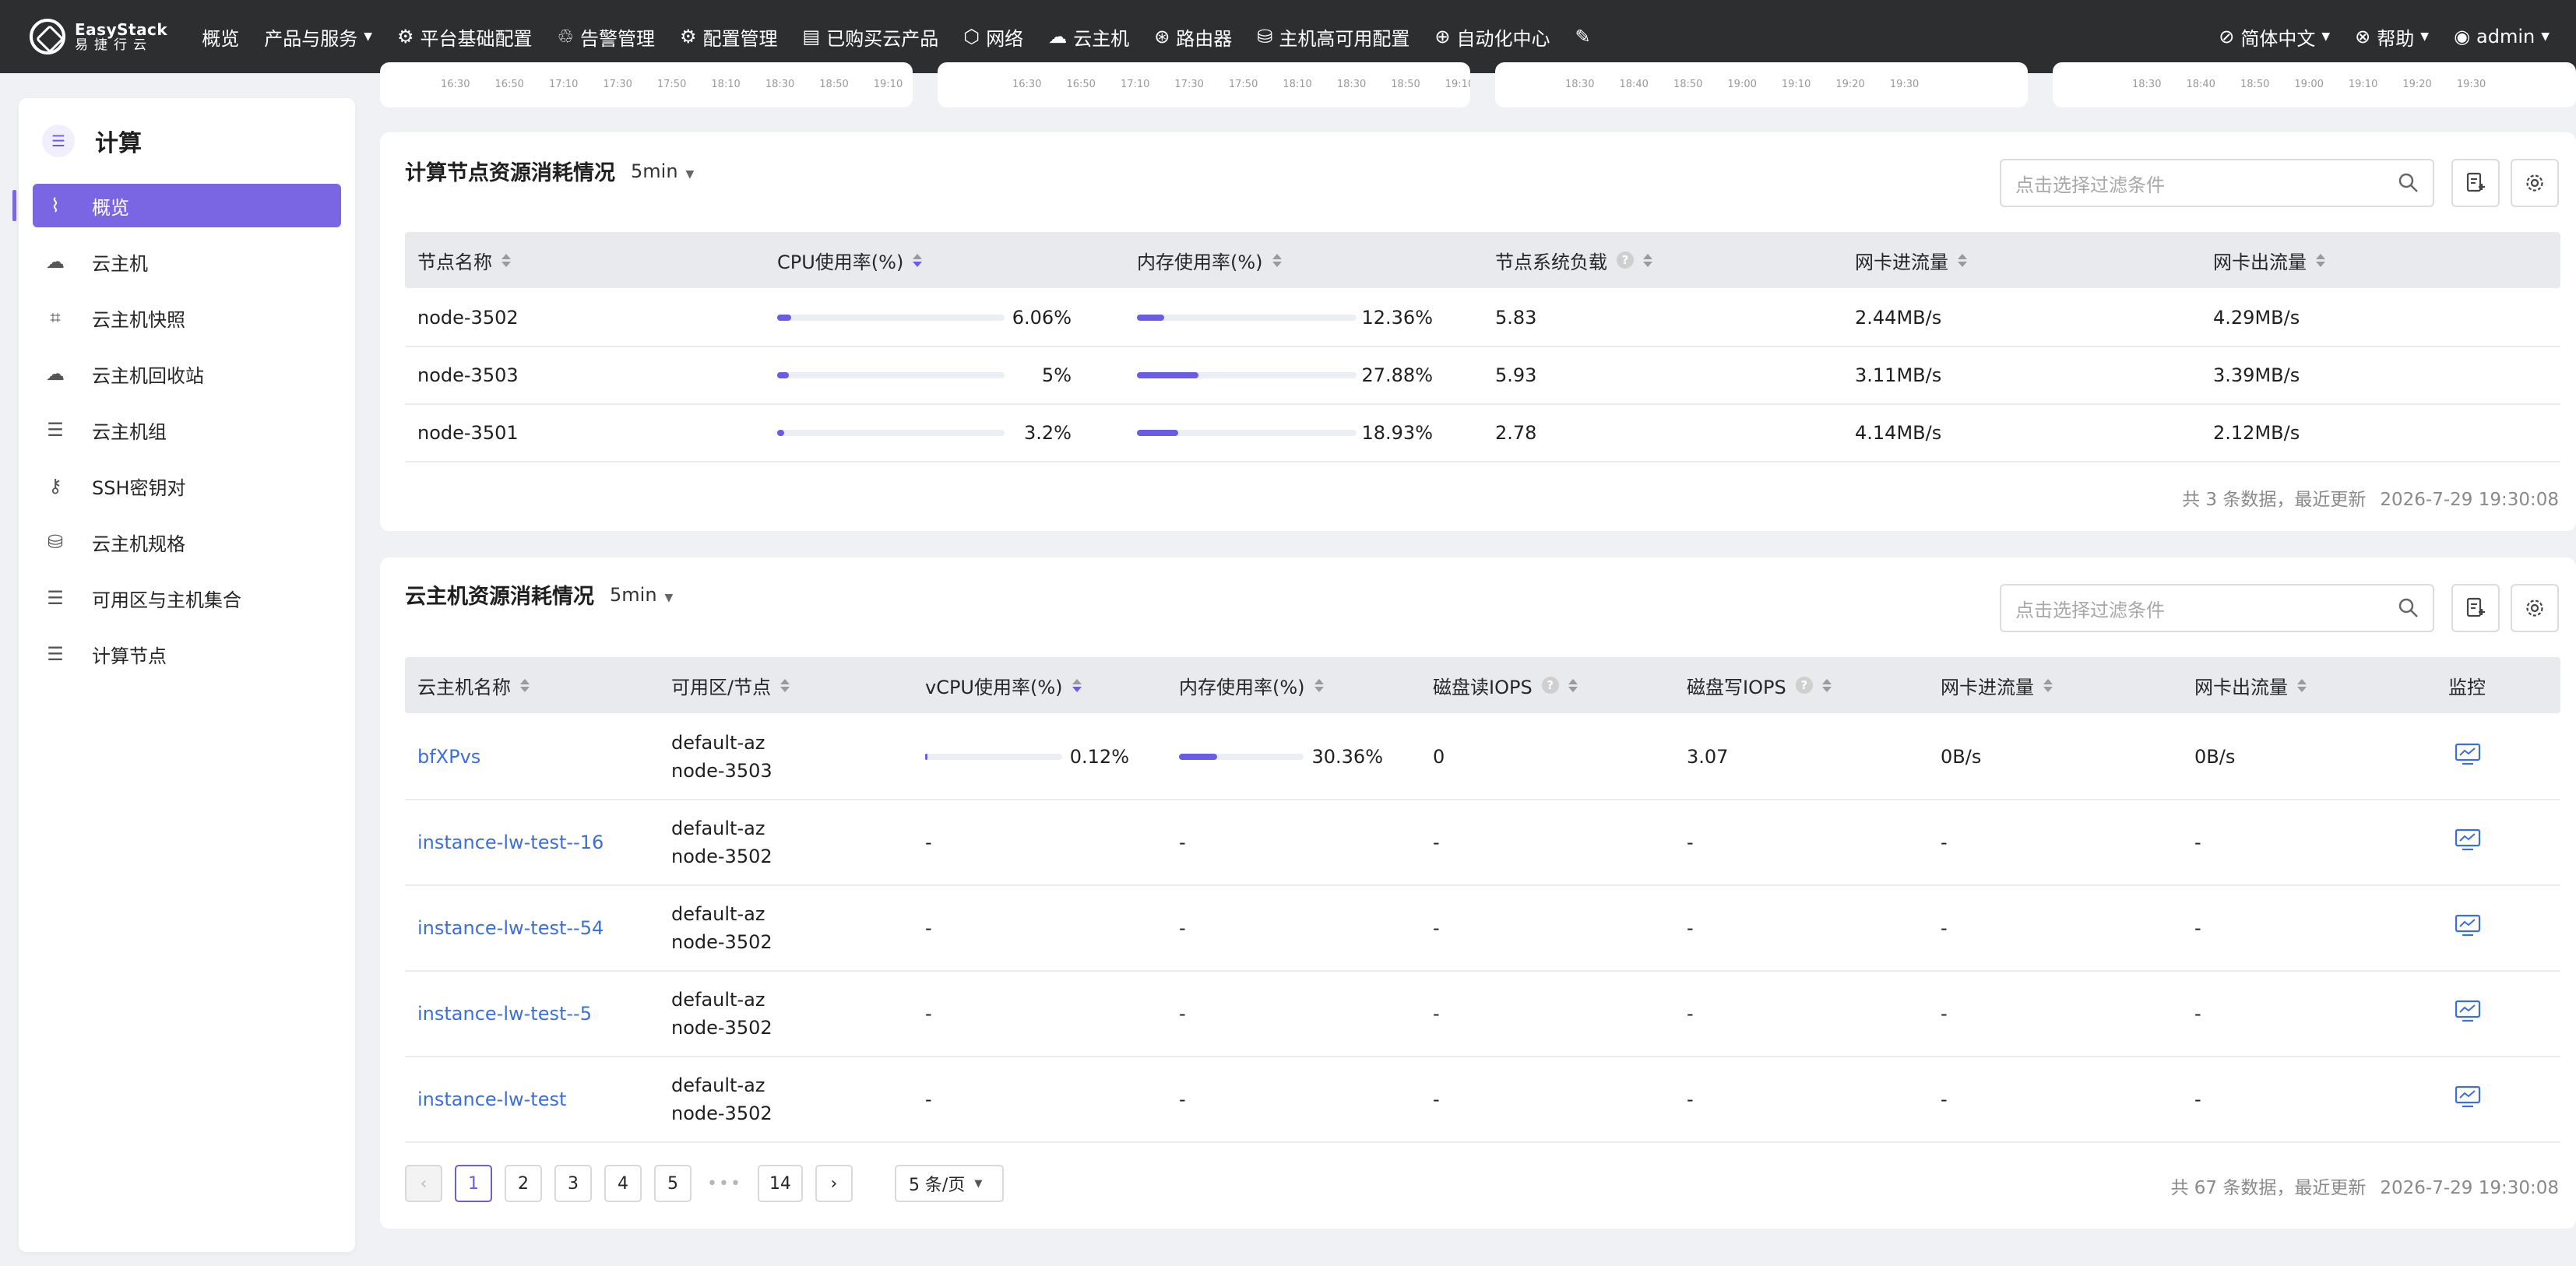 Image resolution: width=2576 pixels, height=1266 pixels. I want to click on chevron-down-icon: ▼, so click(2545, 36).